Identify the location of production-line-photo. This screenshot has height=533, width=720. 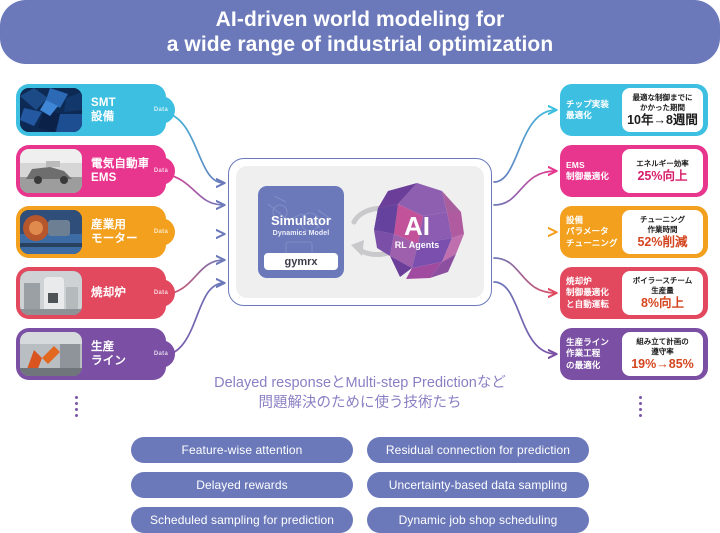
(51, 354).